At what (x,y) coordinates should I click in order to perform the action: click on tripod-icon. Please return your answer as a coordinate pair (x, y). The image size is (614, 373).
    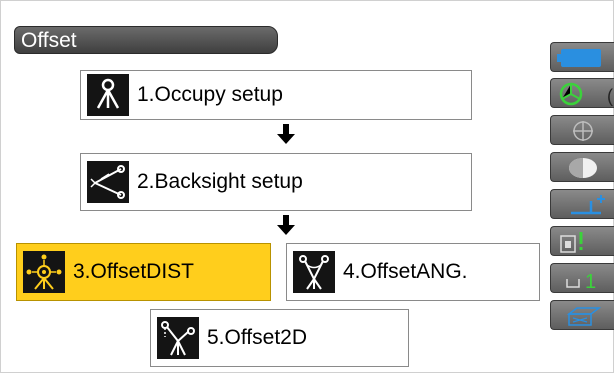
    Looking at the image, I should click on (108, 95).